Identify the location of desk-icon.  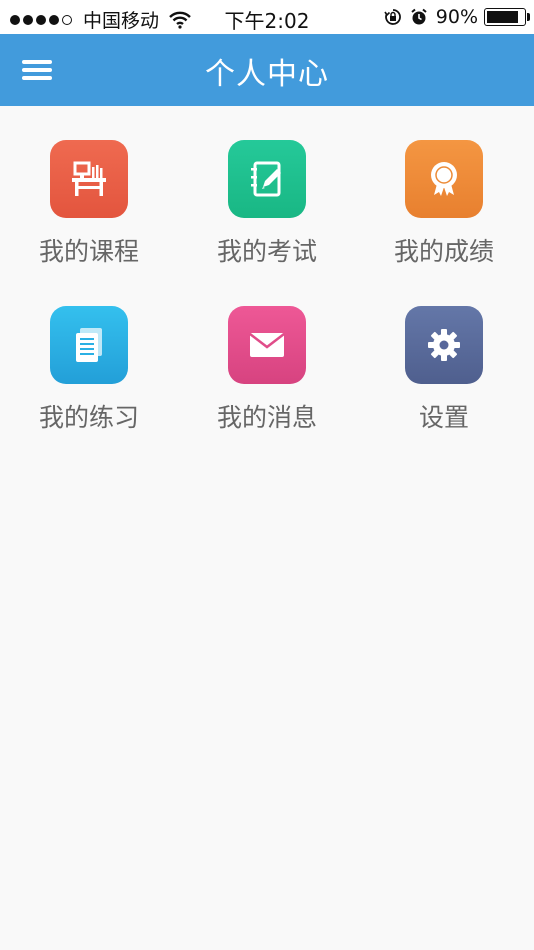
(89, 178).